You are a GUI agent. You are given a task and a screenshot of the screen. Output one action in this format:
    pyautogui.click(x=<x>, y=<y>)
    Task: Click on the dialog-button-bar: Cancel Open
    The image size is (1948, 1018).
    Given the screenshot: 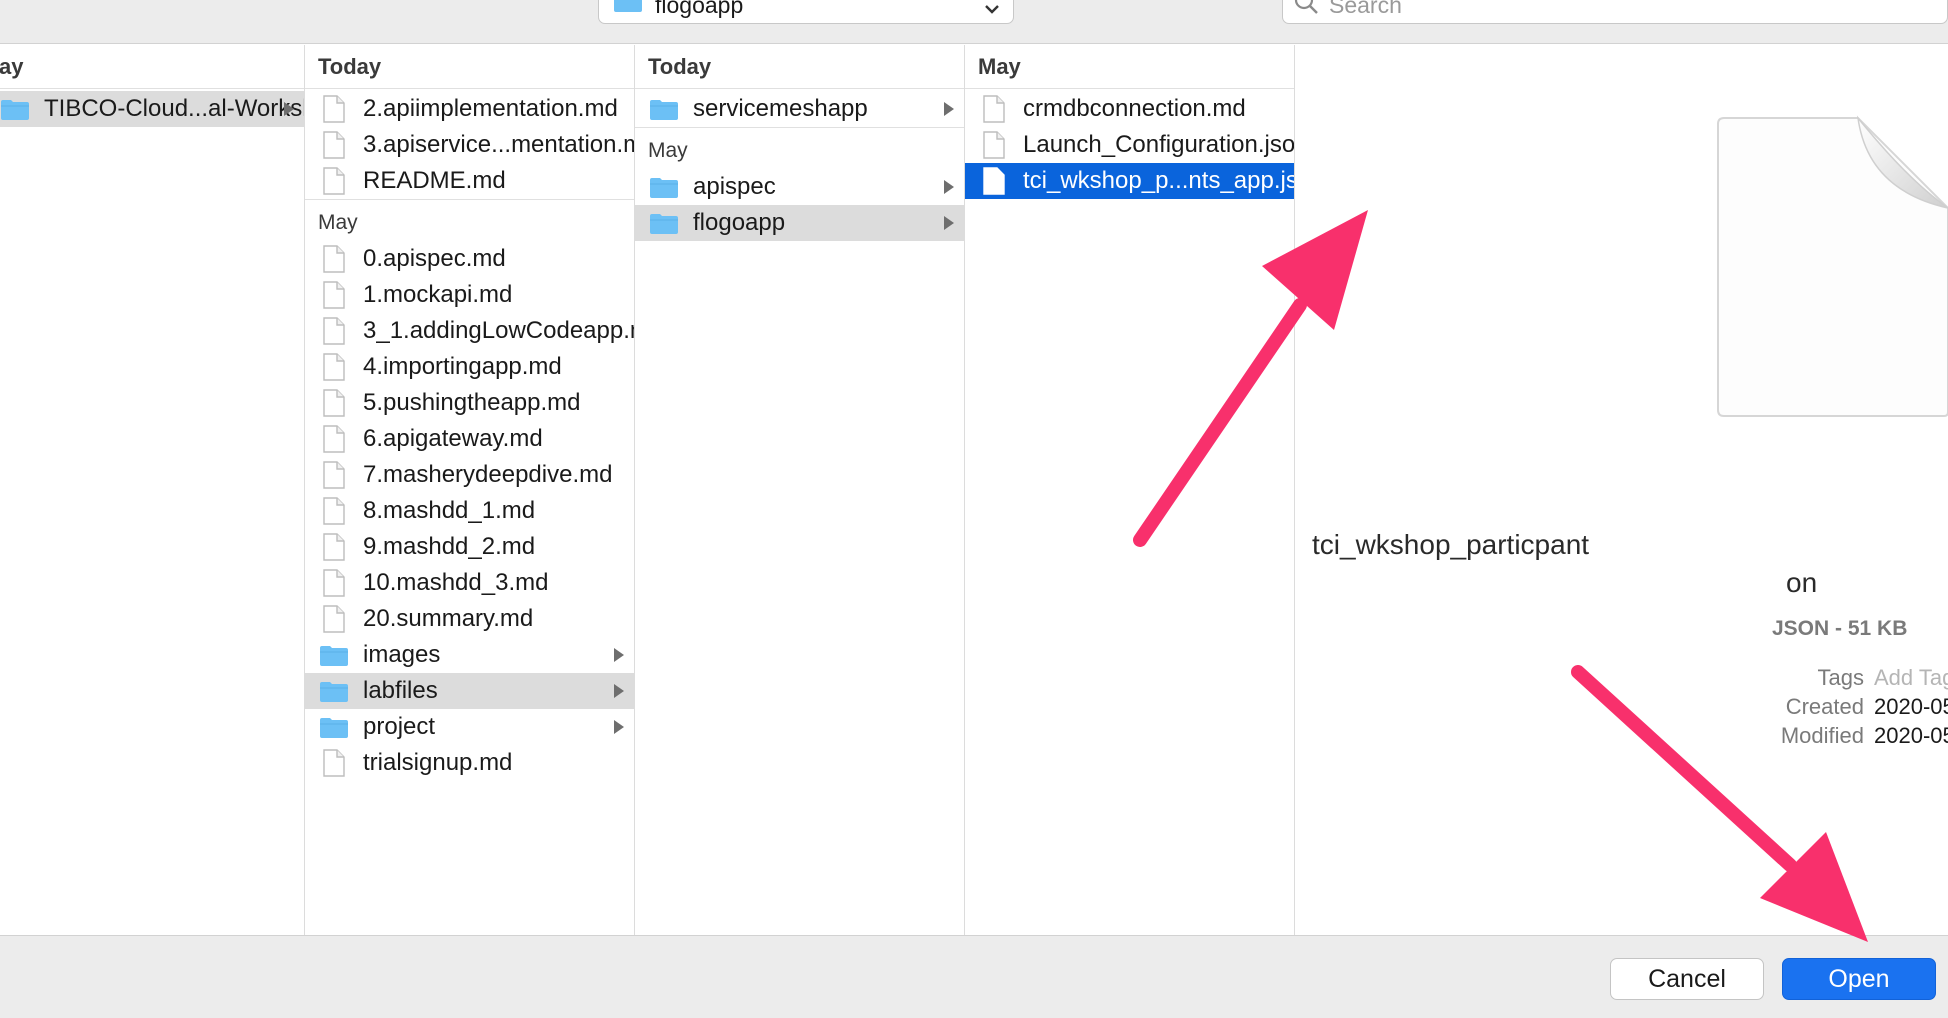 What is the action you would take?
    pyautogui.click(x=974, y=976)
    